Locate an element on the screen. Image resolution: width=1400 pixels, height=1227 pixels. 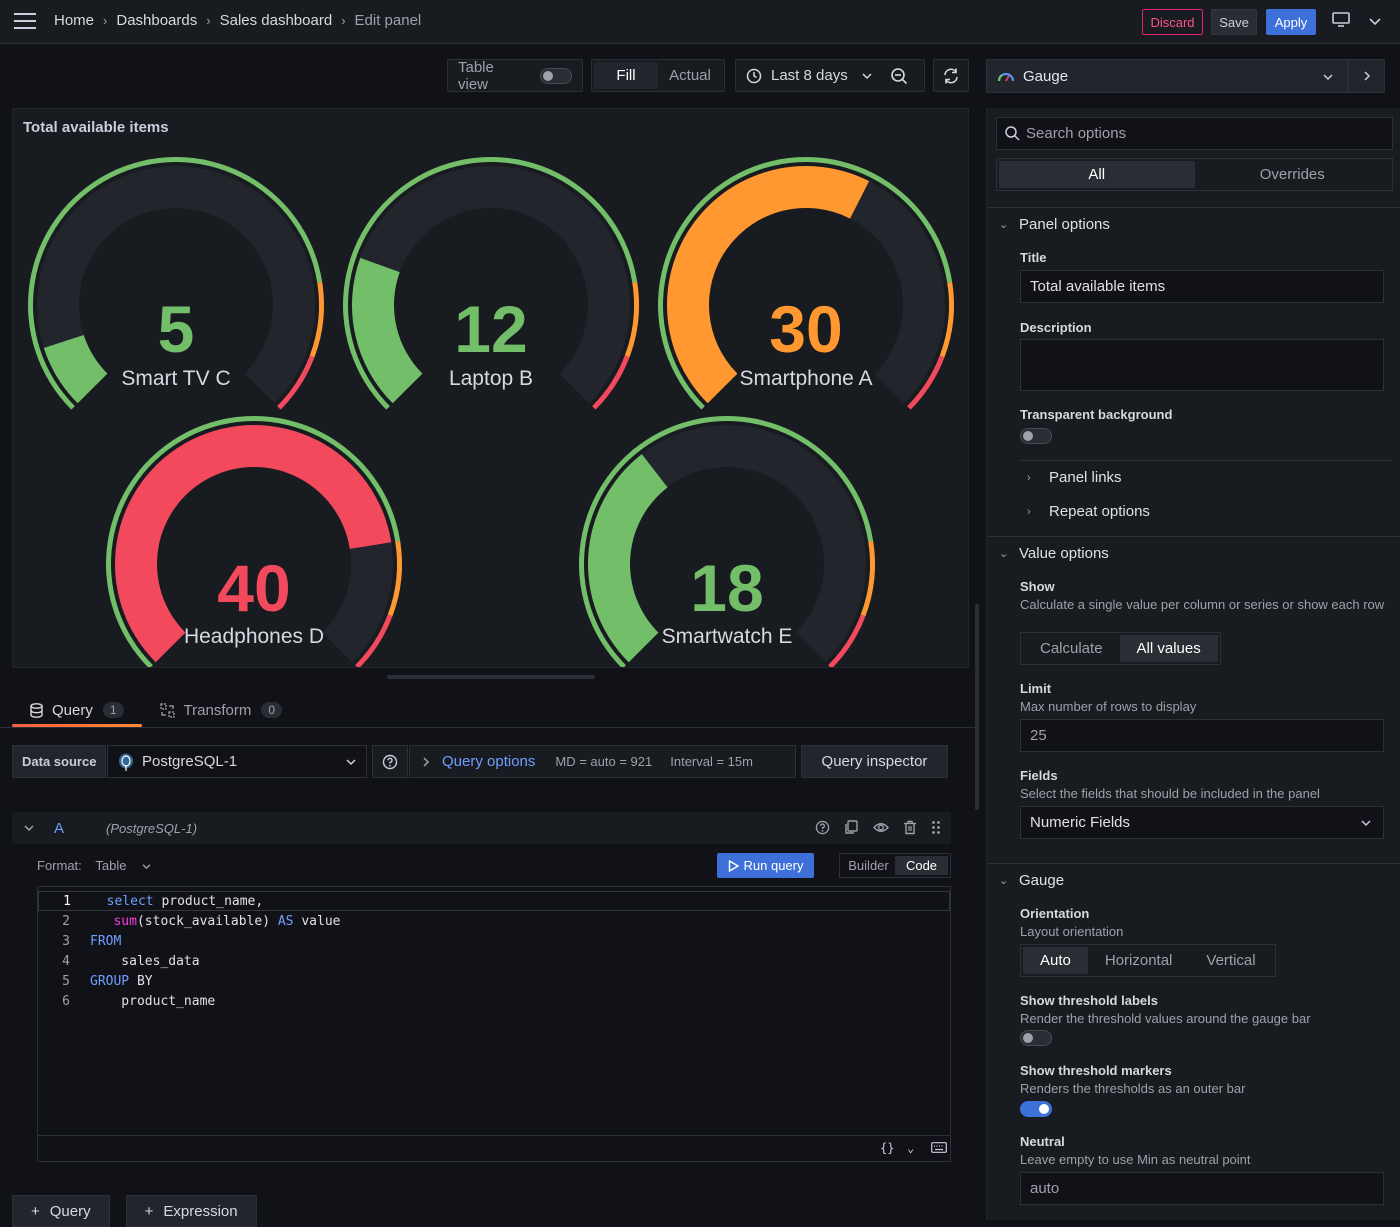
fields-select: Numeric Fields is located at coordinates (1202, 822).